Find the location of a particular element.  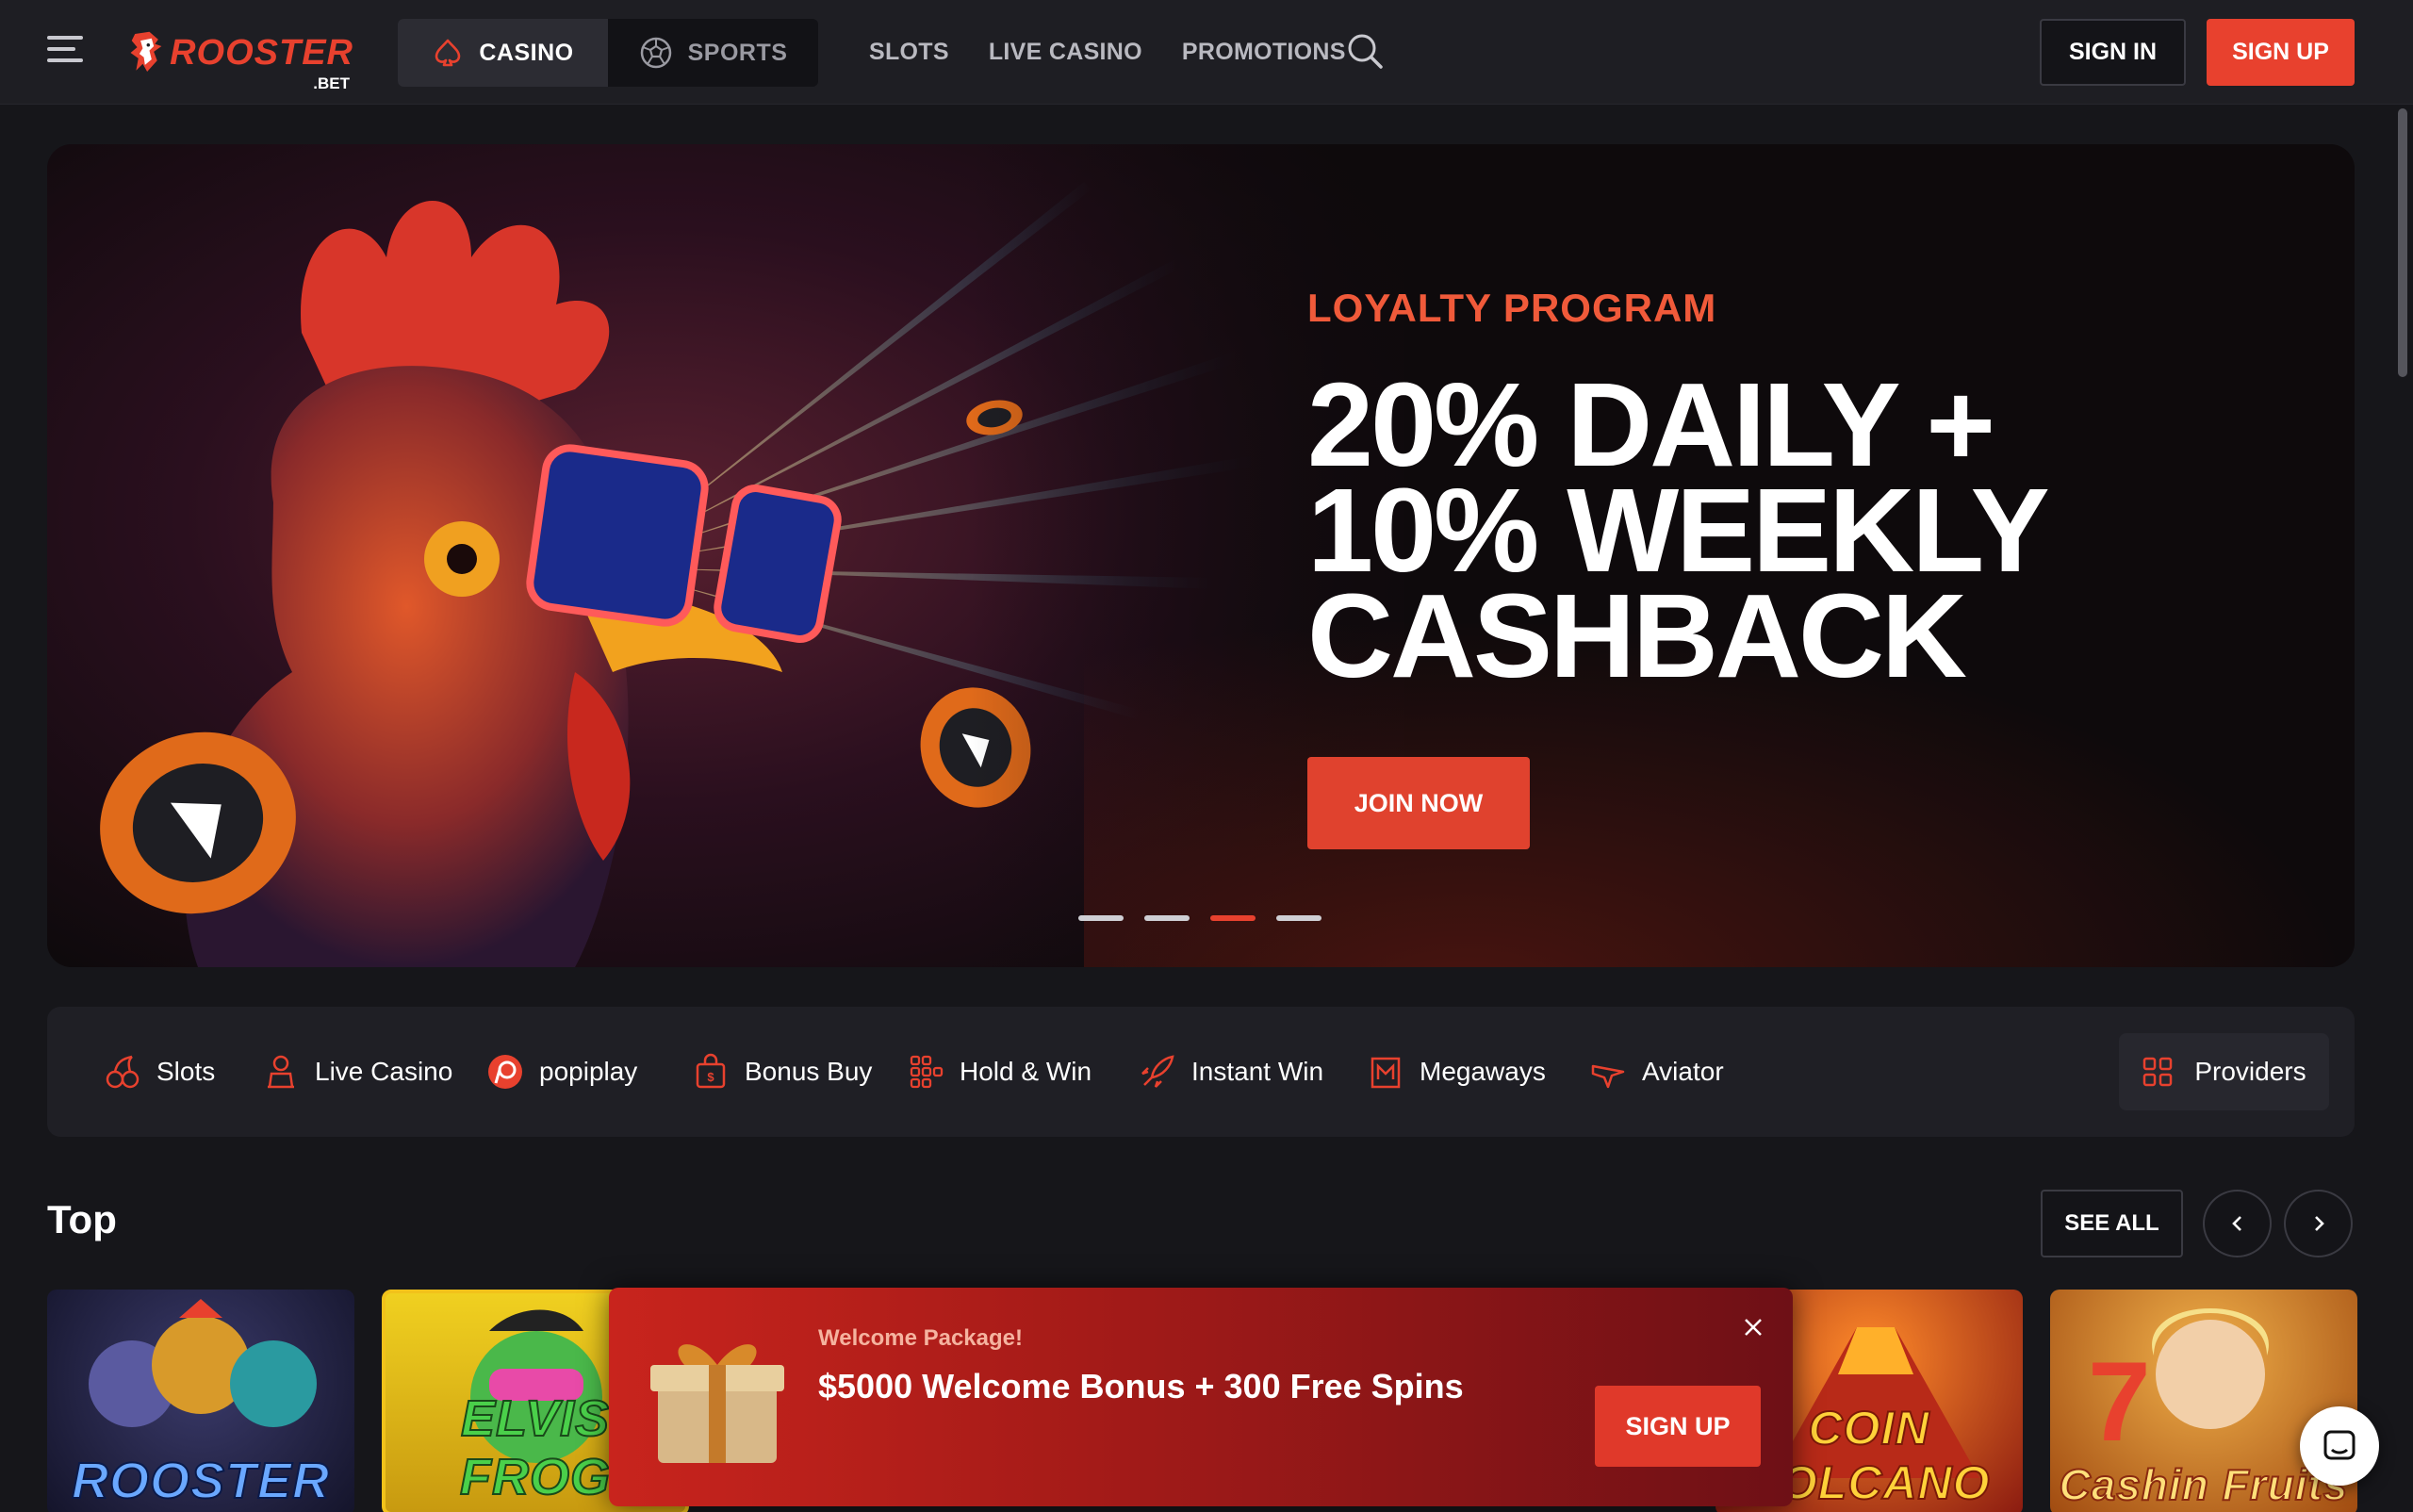

spade-icon is located at coordinates (448, 53).